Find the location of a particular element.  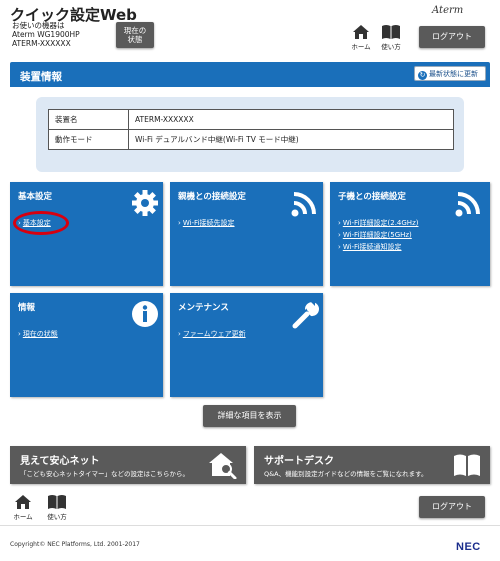

link-current-status: 現在の状態 is located at coordinates (38, 334).